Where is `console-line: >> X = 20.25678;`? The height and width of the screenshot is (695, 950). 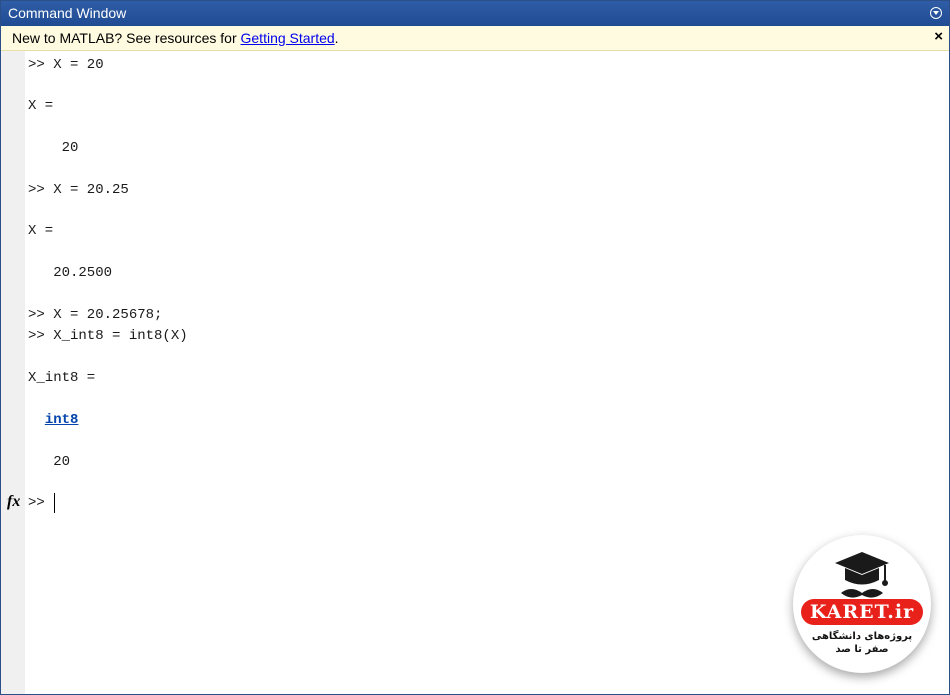
console-line: >> X = 20.25678; is located at coordinates (95, 315).